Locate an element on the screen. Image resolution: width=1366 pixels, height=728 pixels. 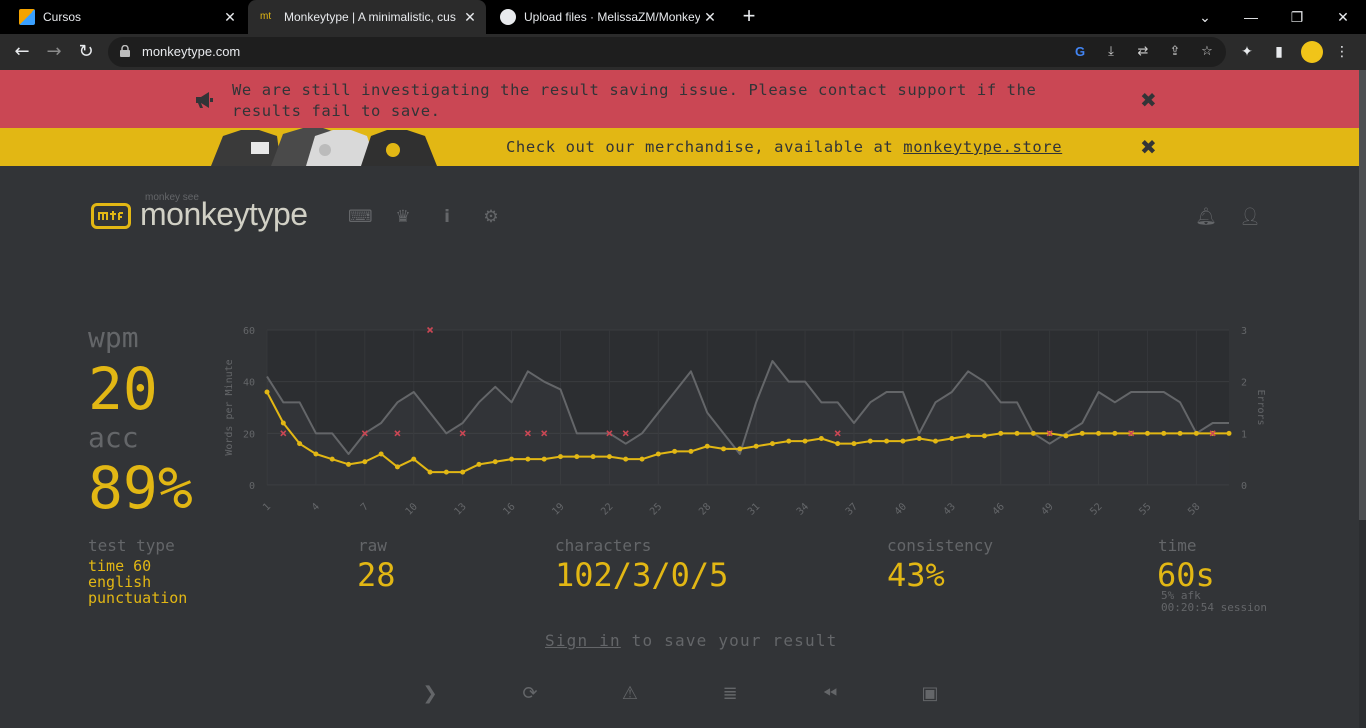
chart-x-tick-label: 58 is located at coordinates (1194, 509).